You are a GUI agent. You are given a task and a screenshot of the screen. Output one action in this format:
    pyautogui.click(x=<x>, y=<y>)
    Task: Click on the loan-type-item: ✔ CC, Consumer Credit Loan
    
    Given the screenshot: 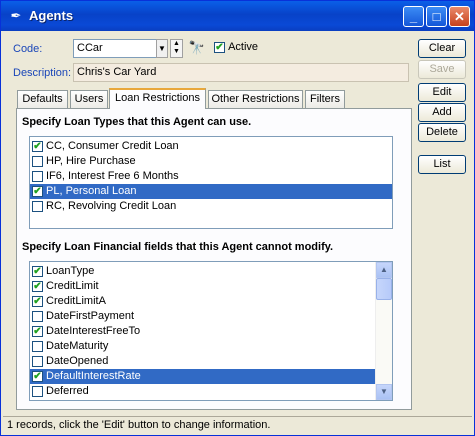 What is the action you would take?
    pyautogui.click(x=211, y=146)
    